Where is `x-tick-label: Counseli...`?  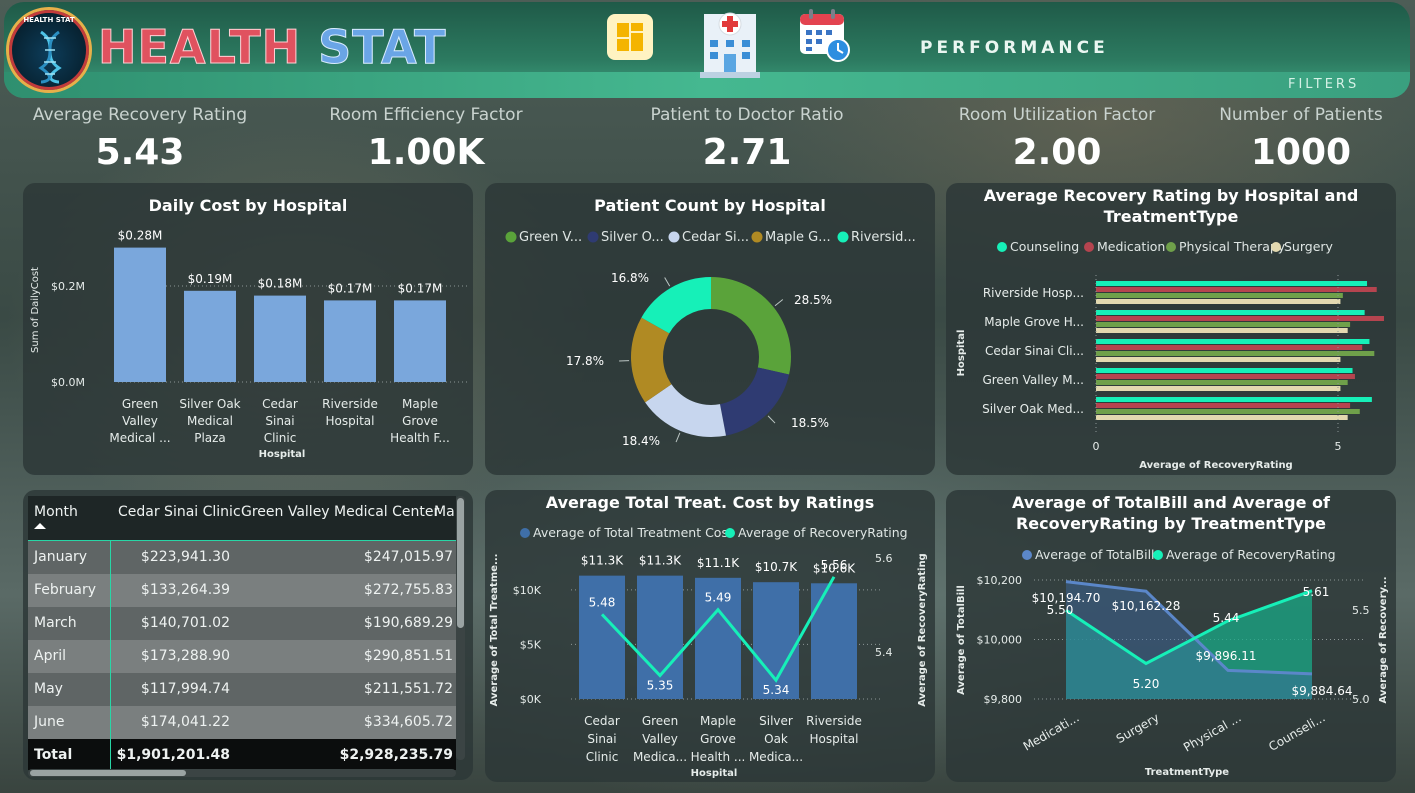 x-tick-label: Counseli... is located at coordinates (1296, 731).